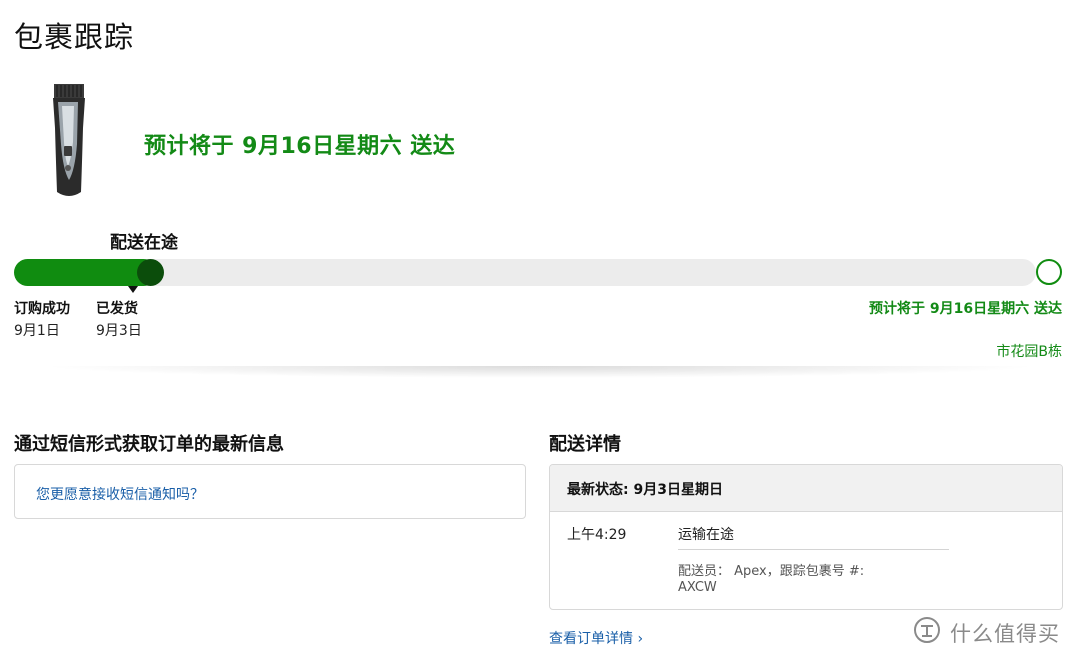 The height and width of the screenshot is (655, 1080). I want to click on product-image, so click(69, 140).